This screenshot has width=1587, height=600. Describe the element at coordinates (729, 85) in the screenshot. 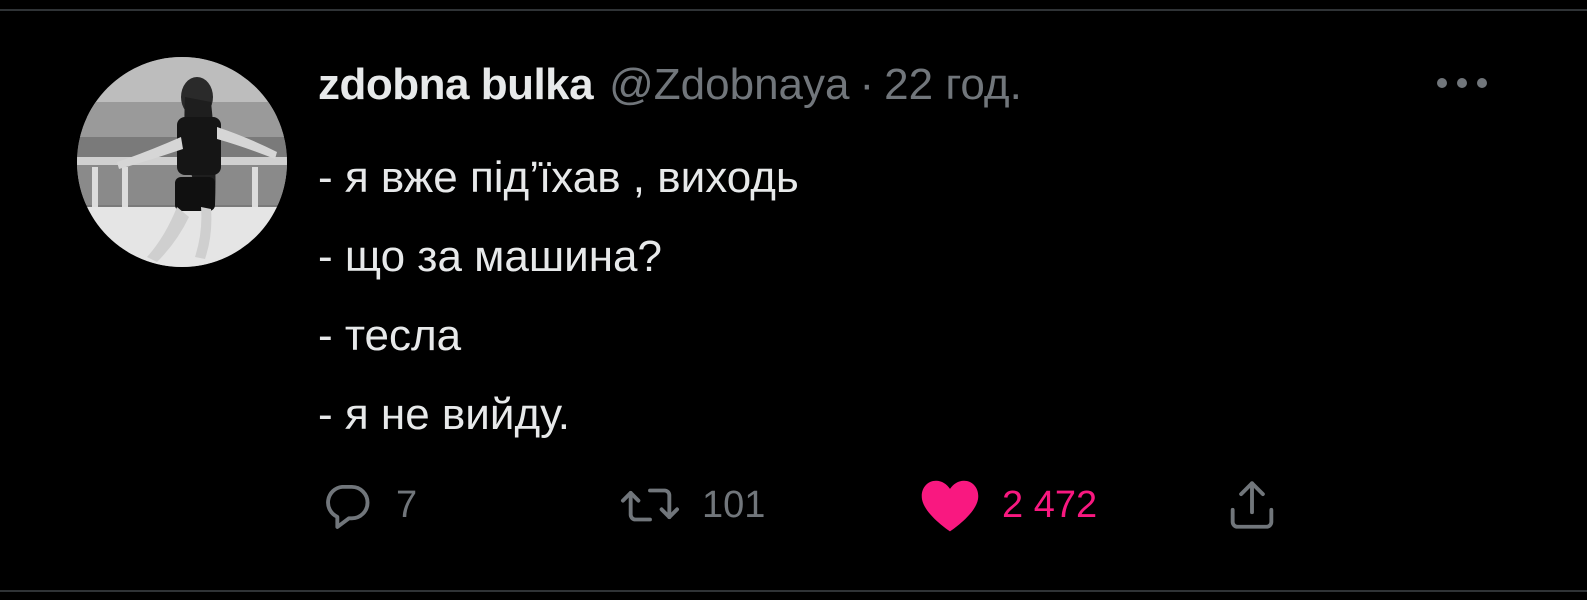

I see `author-handle: @Zdobnaya` at that location.